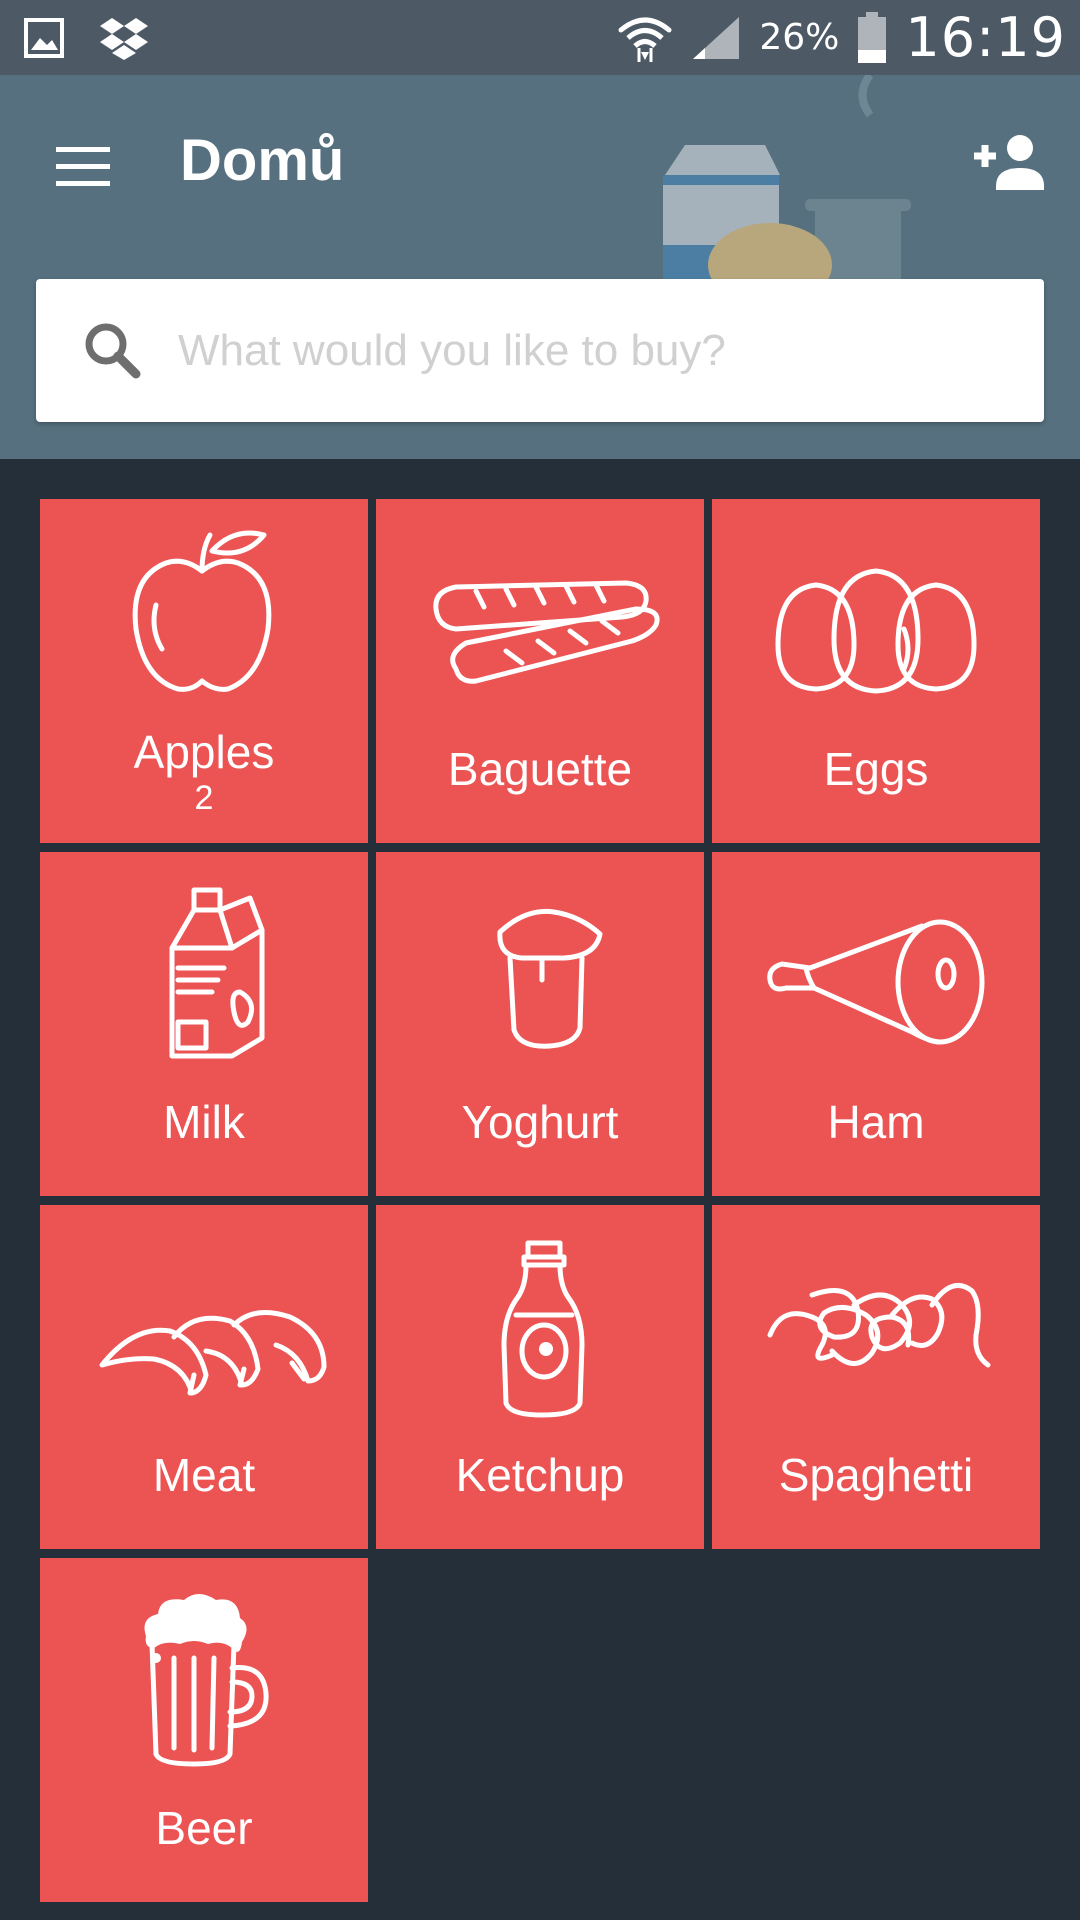 This screenshot has height=1920, width=1080. I want to click on item-tile-meat: Meat, so click(204, 1377).